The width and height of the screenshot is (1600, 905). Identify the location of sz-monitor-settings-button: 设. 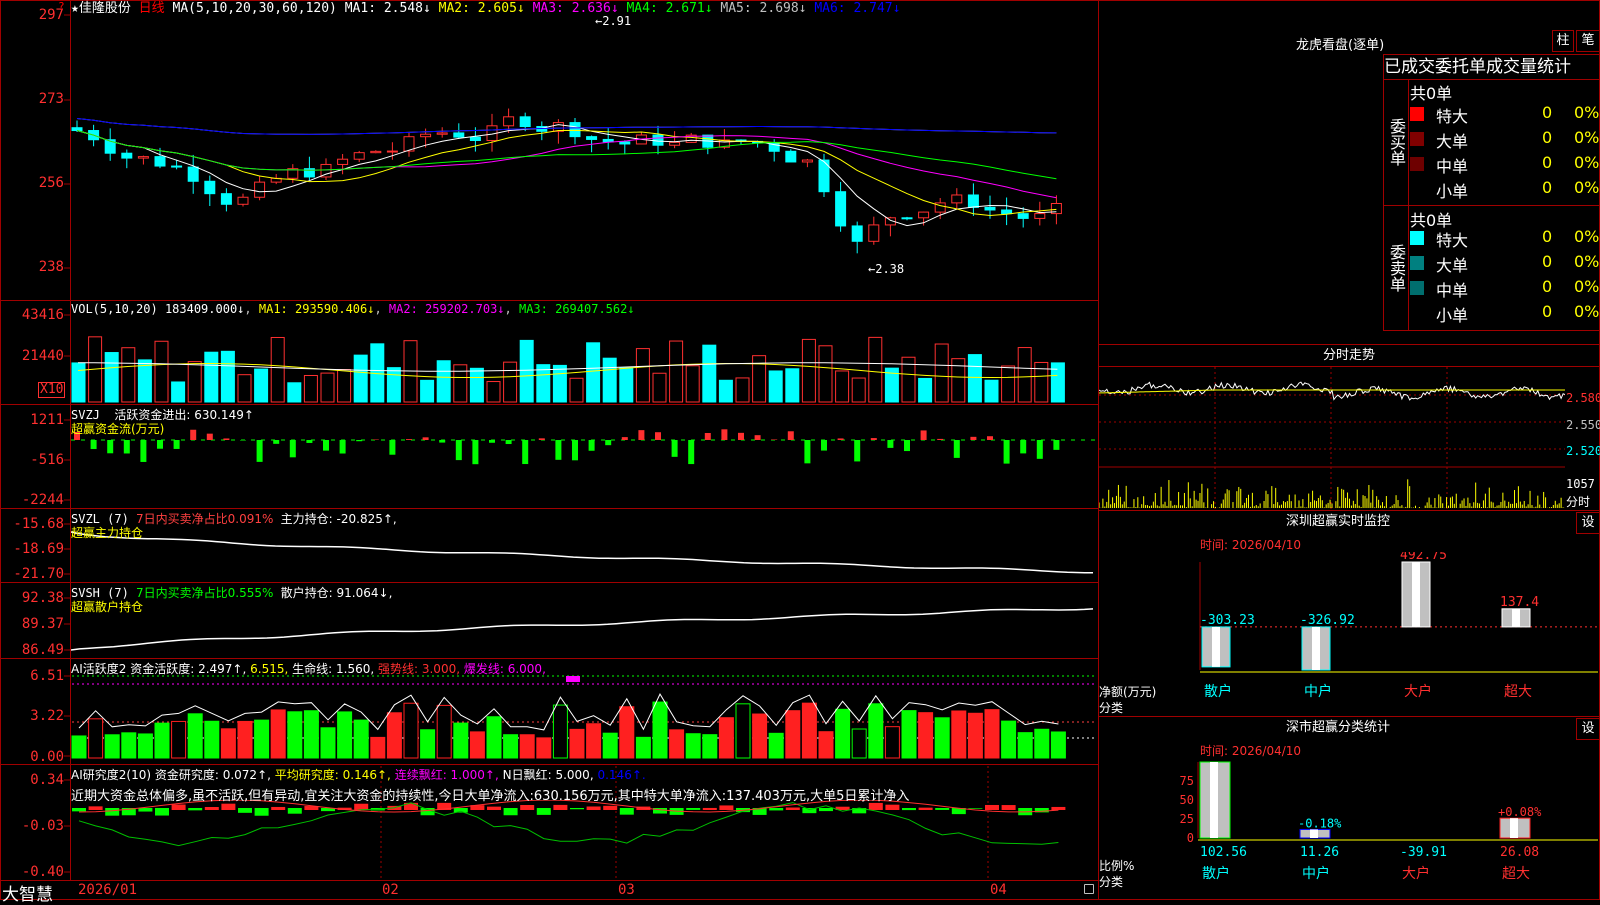
(1588, 523).